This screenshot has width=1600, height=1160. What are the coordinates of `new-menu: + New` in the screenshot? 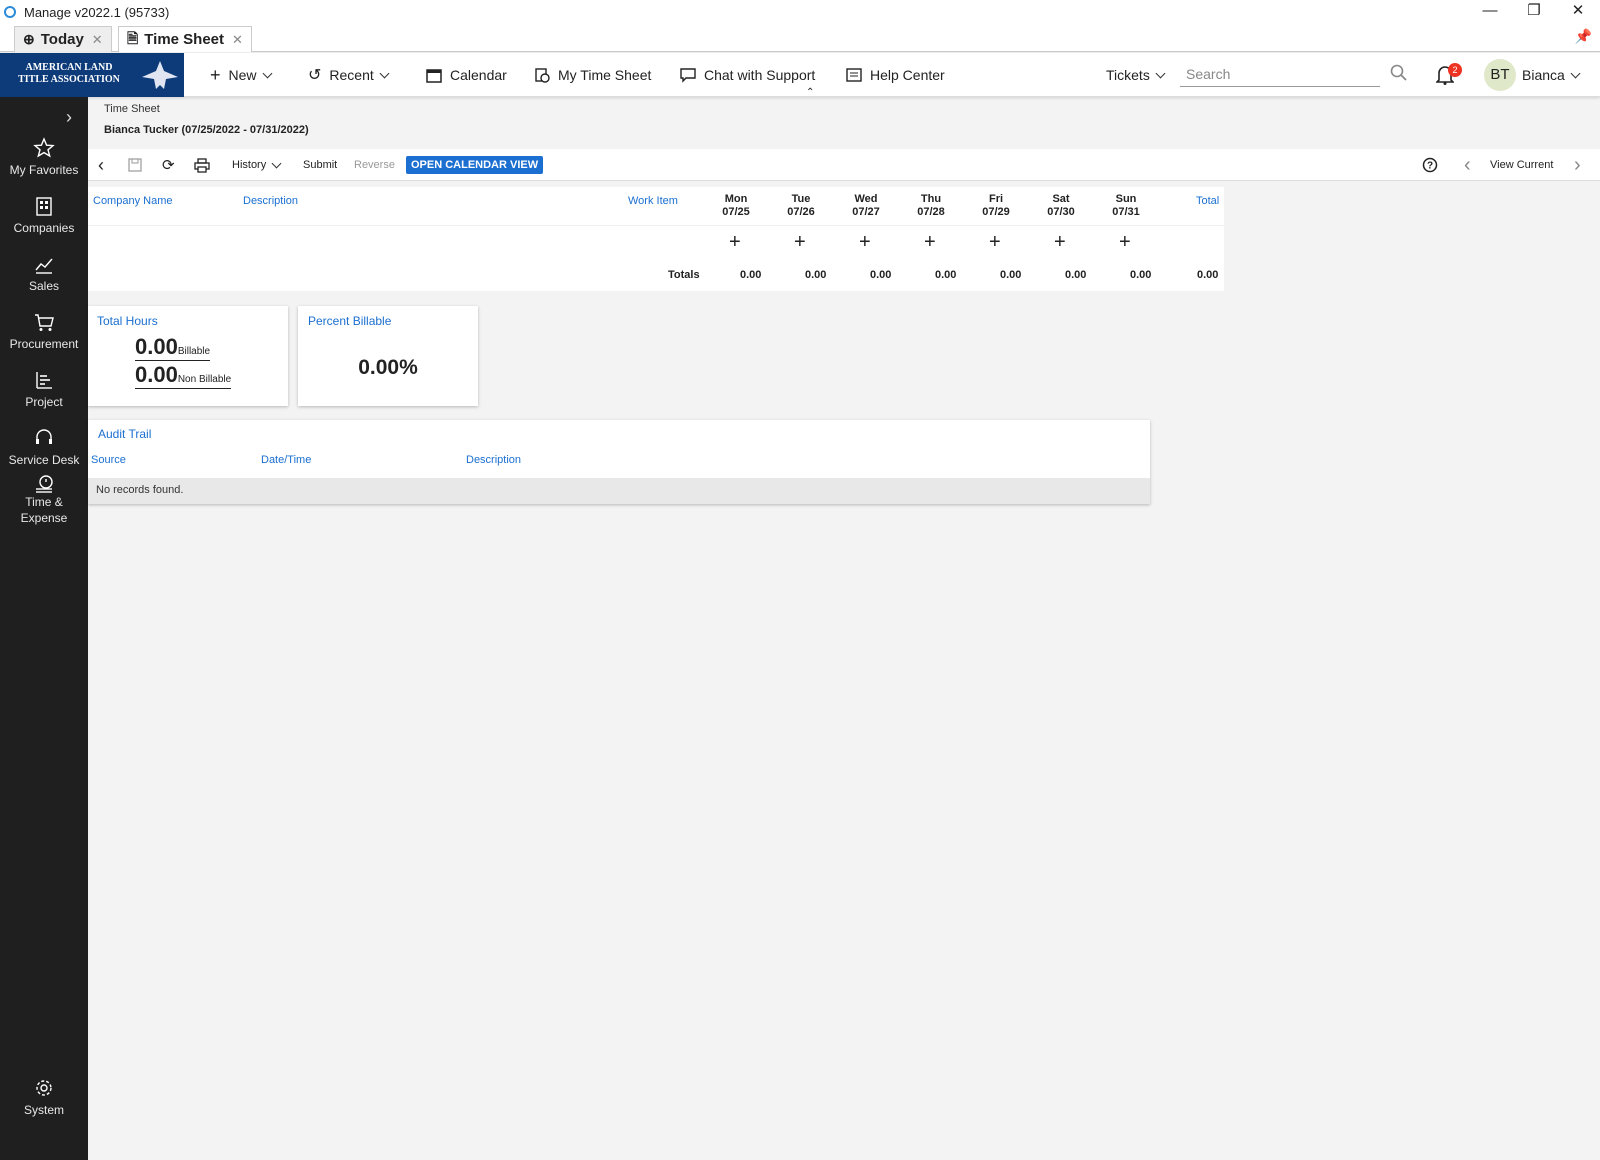 It's located at (241, 75).